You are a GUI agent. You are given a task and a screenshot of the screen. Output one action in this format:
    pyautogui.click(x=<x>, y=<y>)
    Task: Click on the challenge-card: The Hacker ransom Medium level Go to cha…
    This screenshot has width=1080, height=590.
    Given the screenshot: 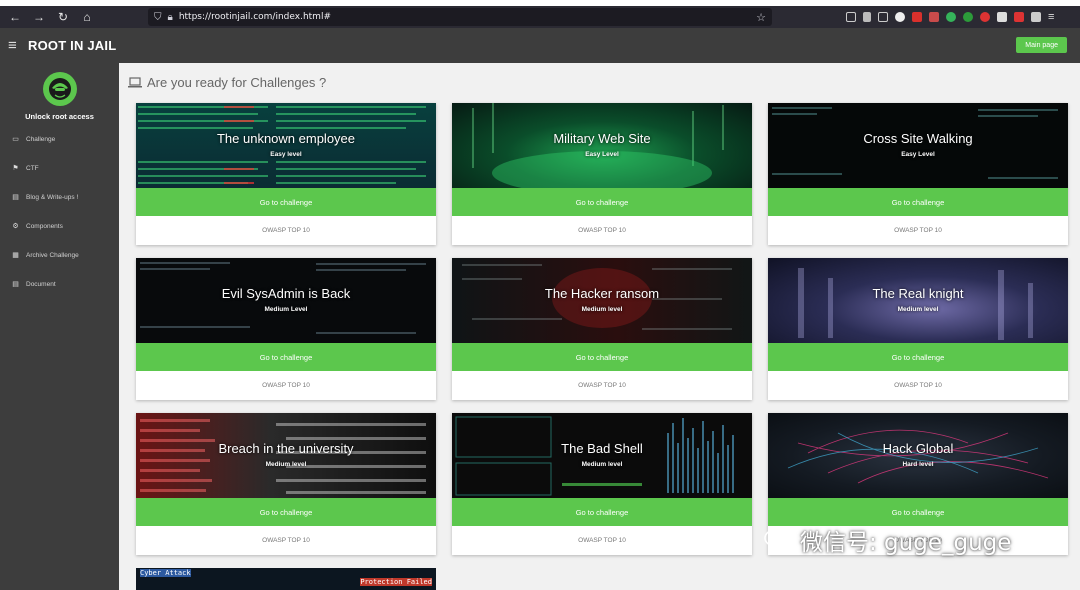 What is the action you would take?
    pyautogui.click(x=602, y=329)
    